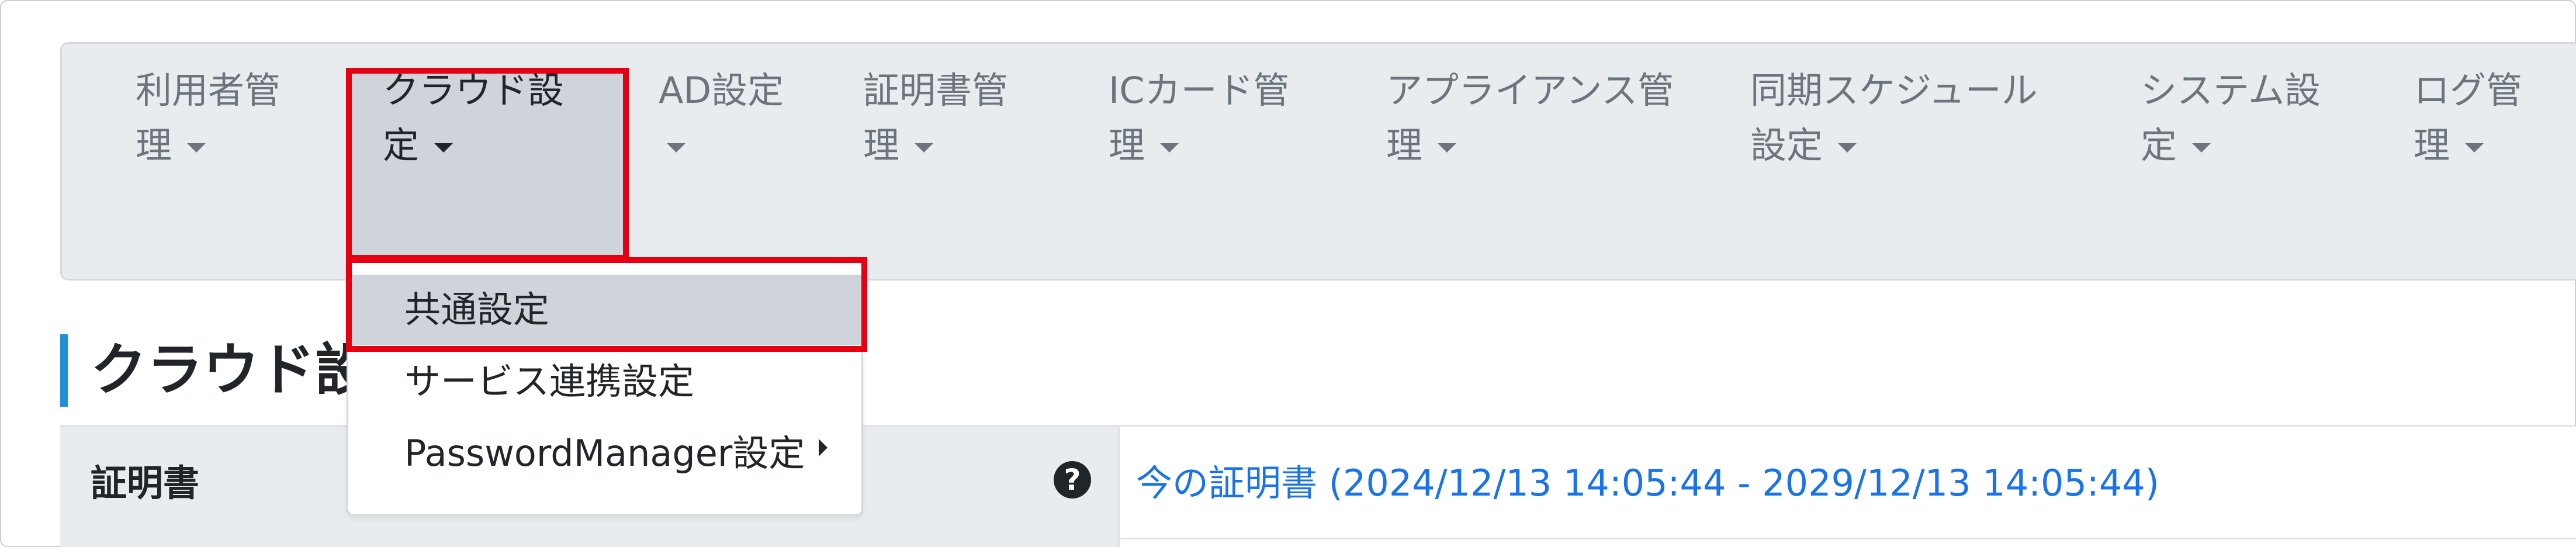 The width and height of the screenshot is (2576, 547). What do you see at coordinates (823, 447) in the screenshot?
I see `caret-right-icon` at bounding box center [823, 447].